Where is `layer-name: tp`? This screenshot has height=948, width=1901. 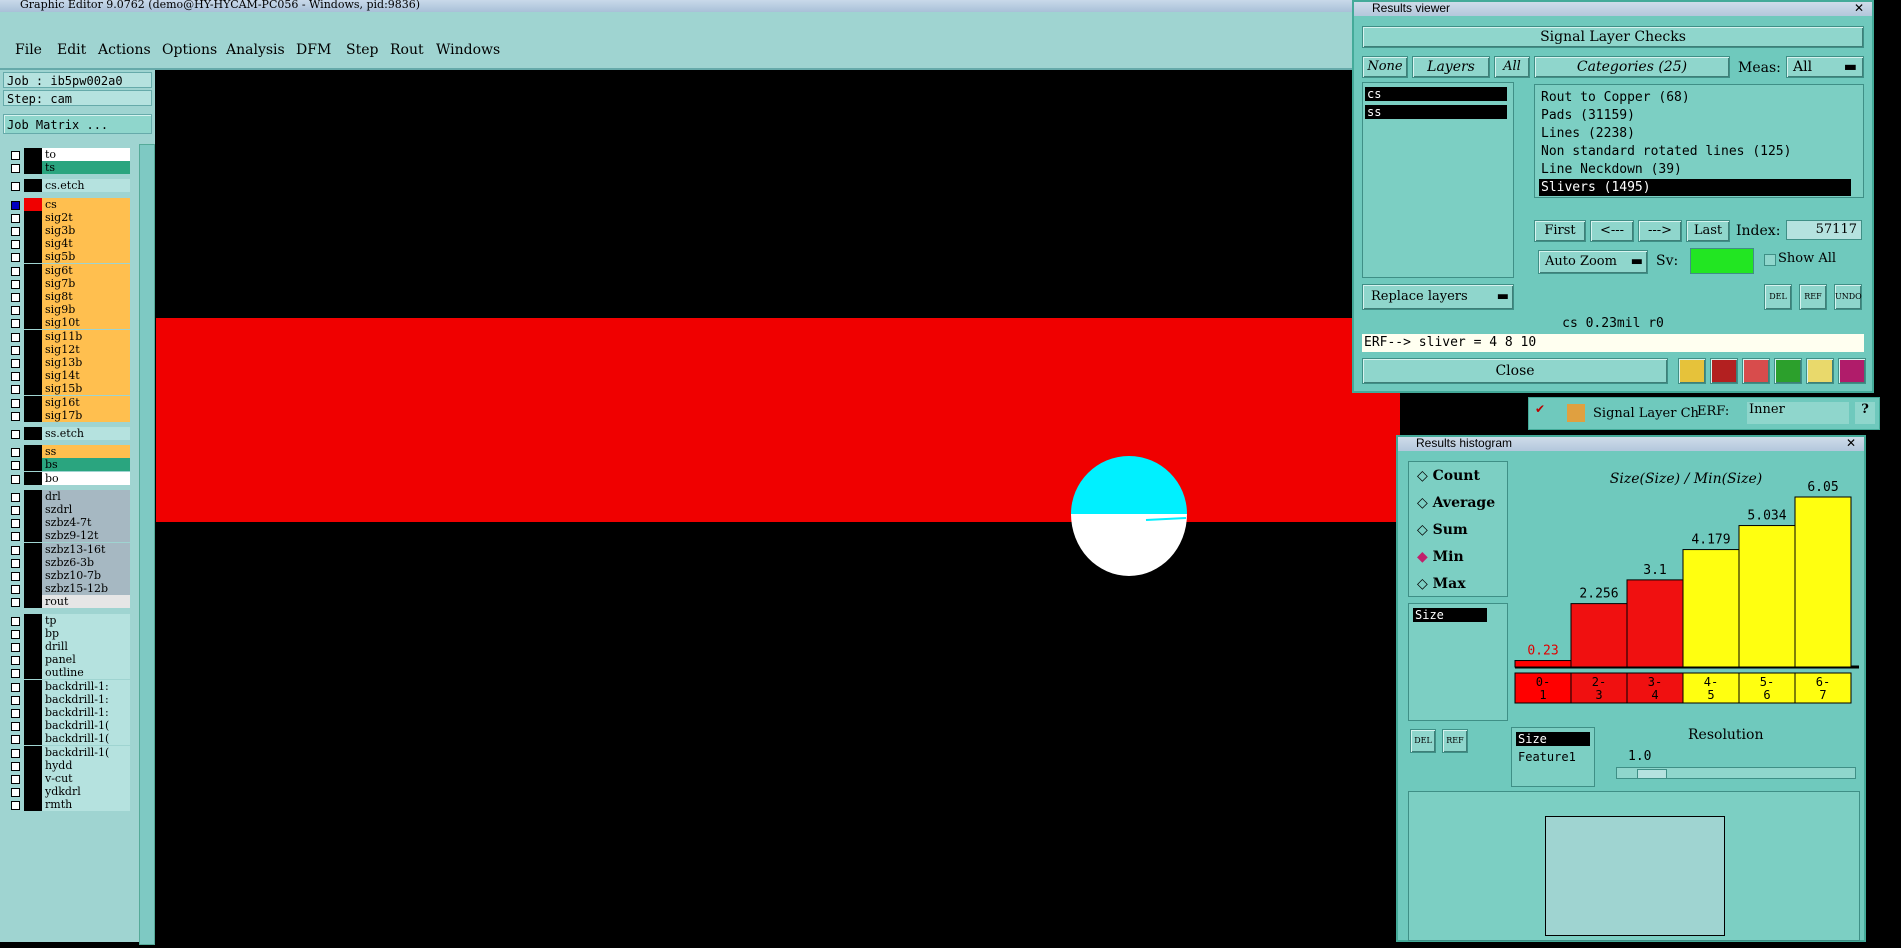 layer-name: tp is located at coordinates (86, 620).